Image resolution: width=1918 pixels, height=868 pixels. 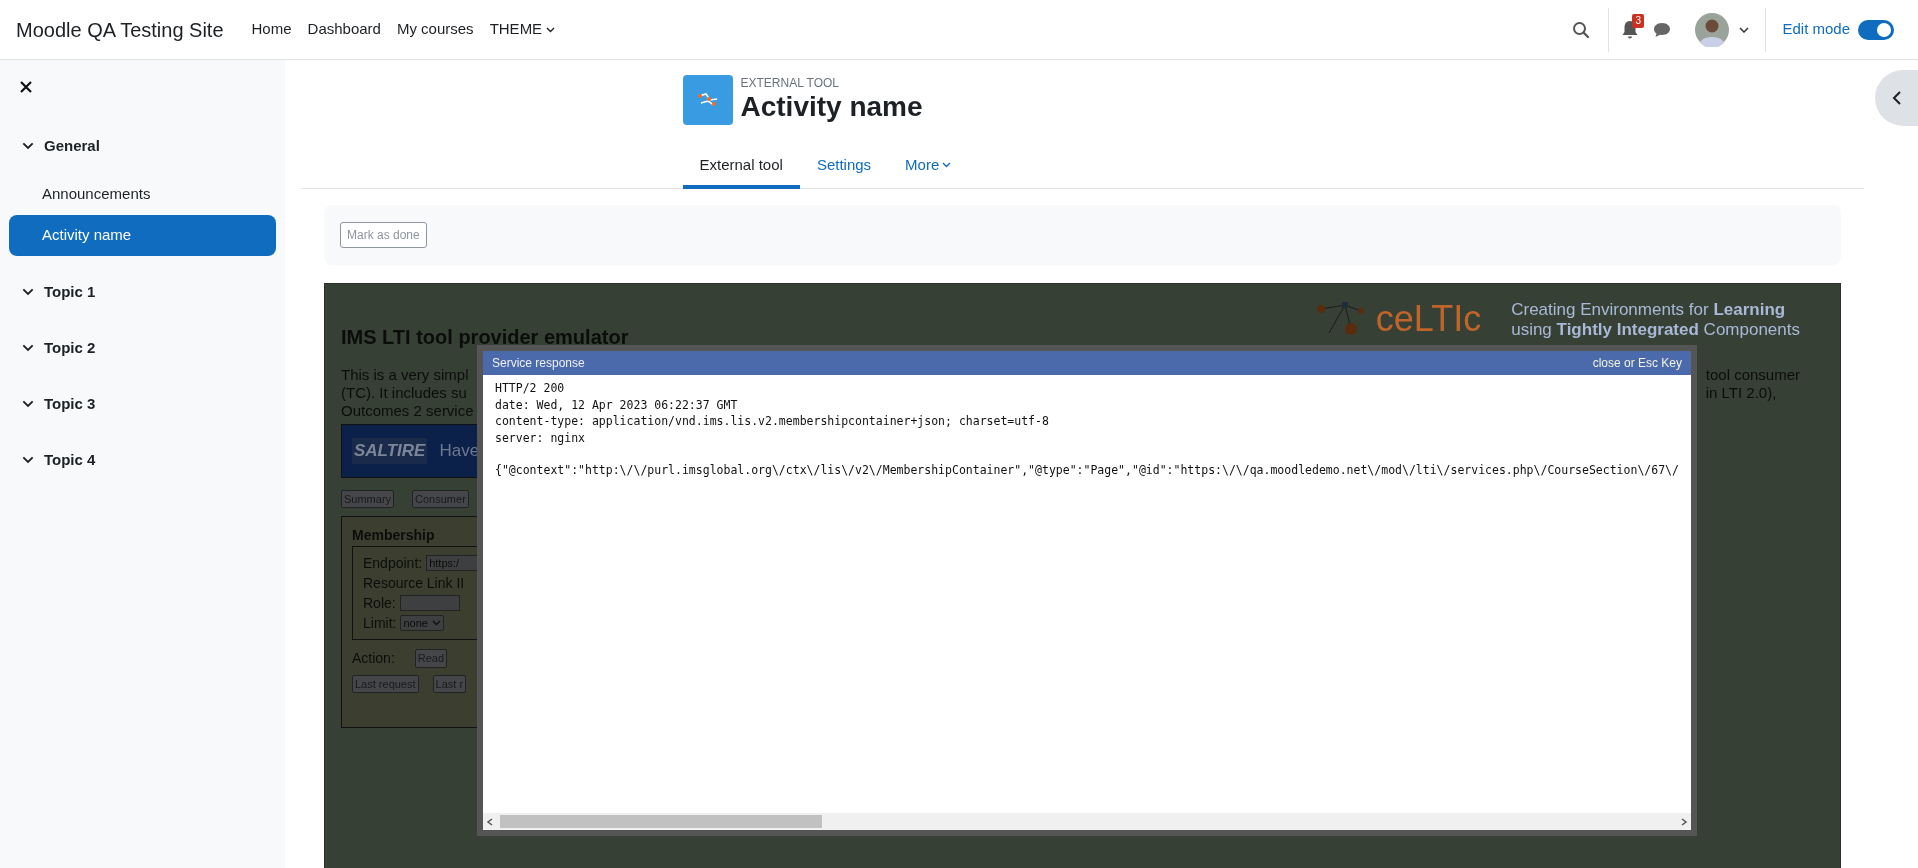 I want to click on course-index-item: Activity name, so click(x=142, y=235).